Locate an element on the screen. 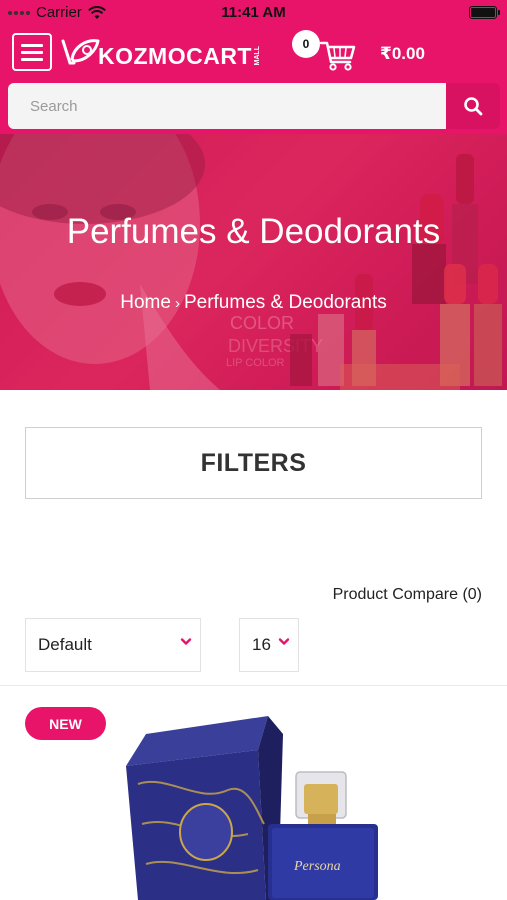 The height and width of the screenshot is (900, 507). breadcrumb: Home › Perfumes & Deodorants is located at coordinates (253, 303).